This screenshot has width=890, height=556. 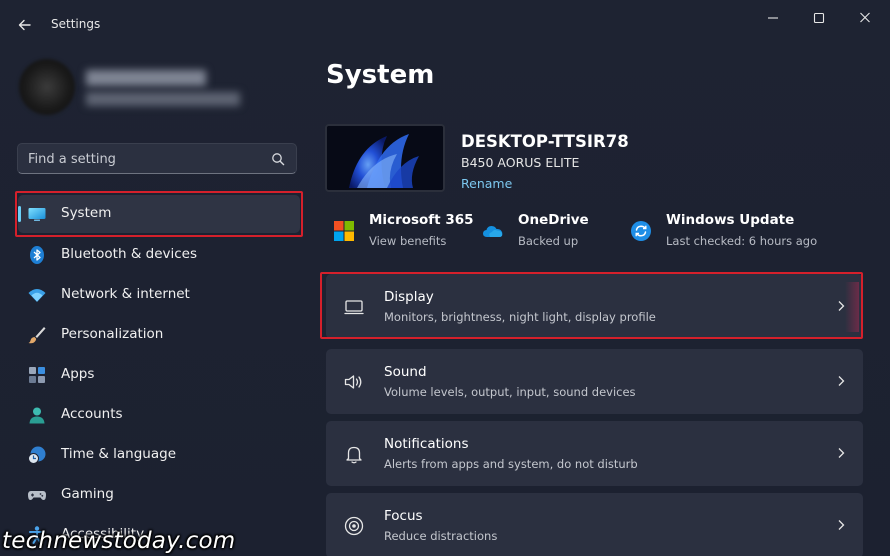 What do you see at coordinates (76, 24) in the screenshot?
I see `app-title: Settings` at bounding box center [76, 24].